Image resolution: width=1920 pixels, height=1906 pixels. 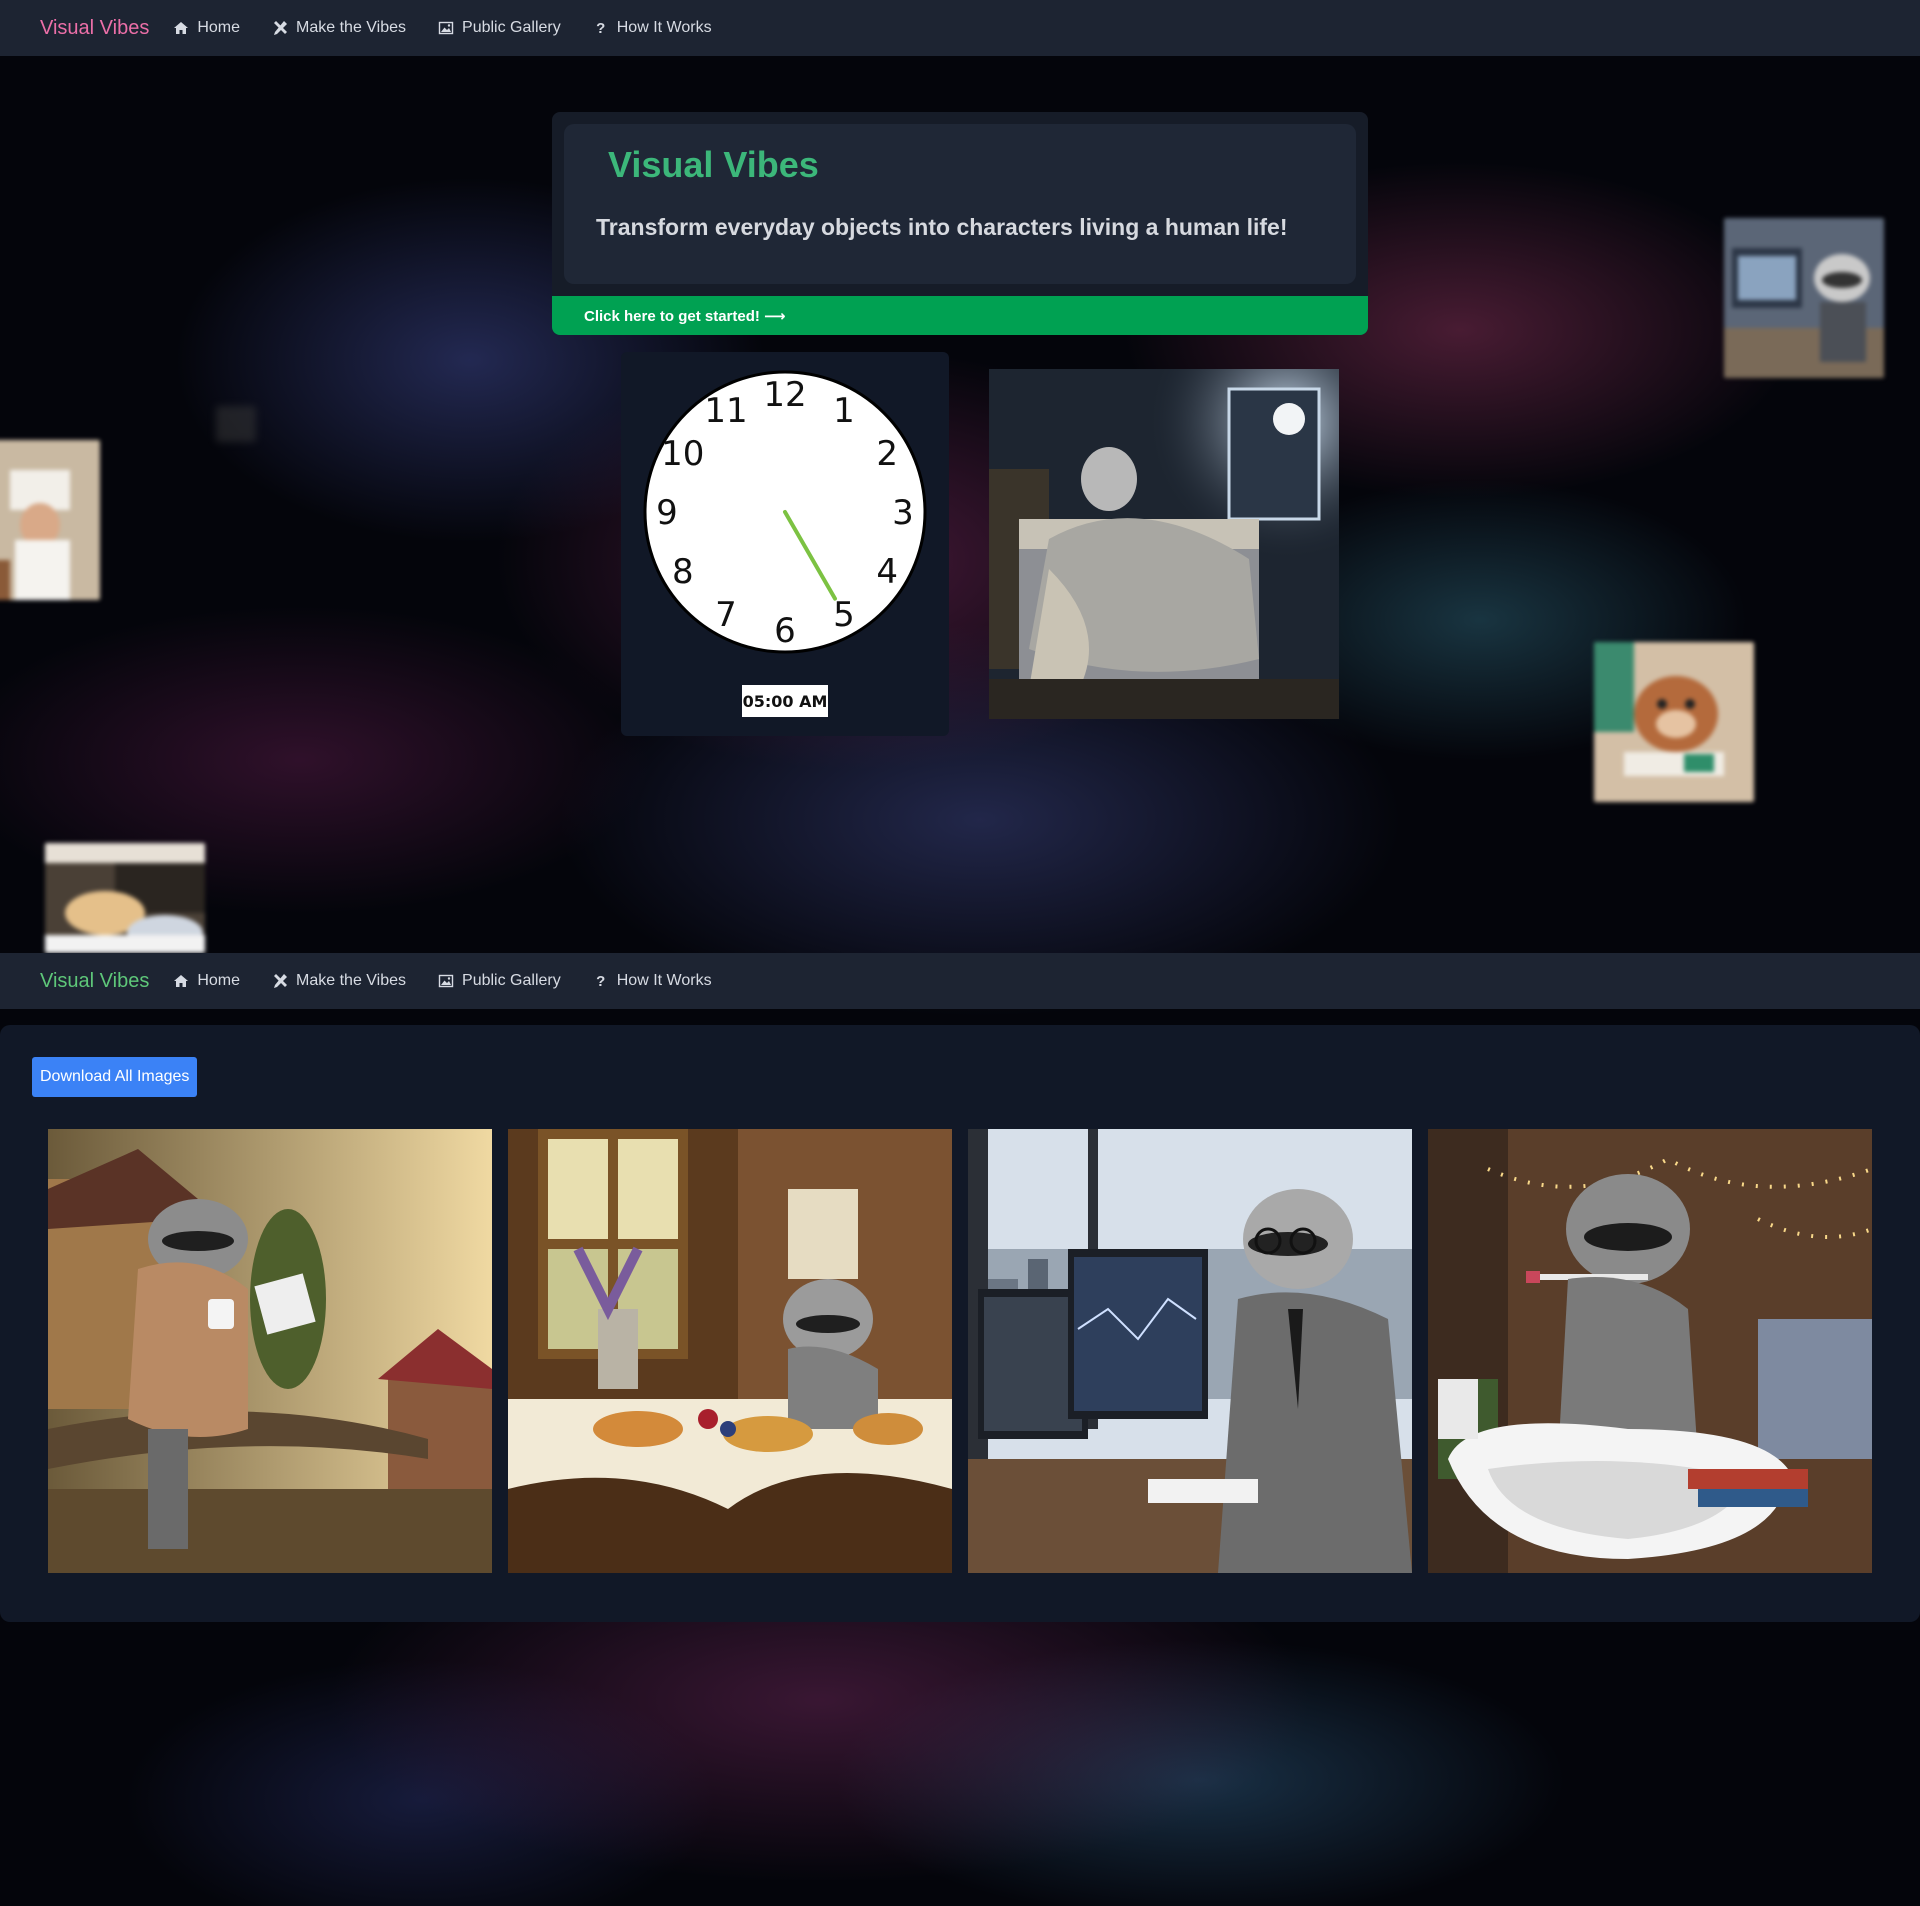 I want to click on clock-number: 10, so click(x=682, y=454).